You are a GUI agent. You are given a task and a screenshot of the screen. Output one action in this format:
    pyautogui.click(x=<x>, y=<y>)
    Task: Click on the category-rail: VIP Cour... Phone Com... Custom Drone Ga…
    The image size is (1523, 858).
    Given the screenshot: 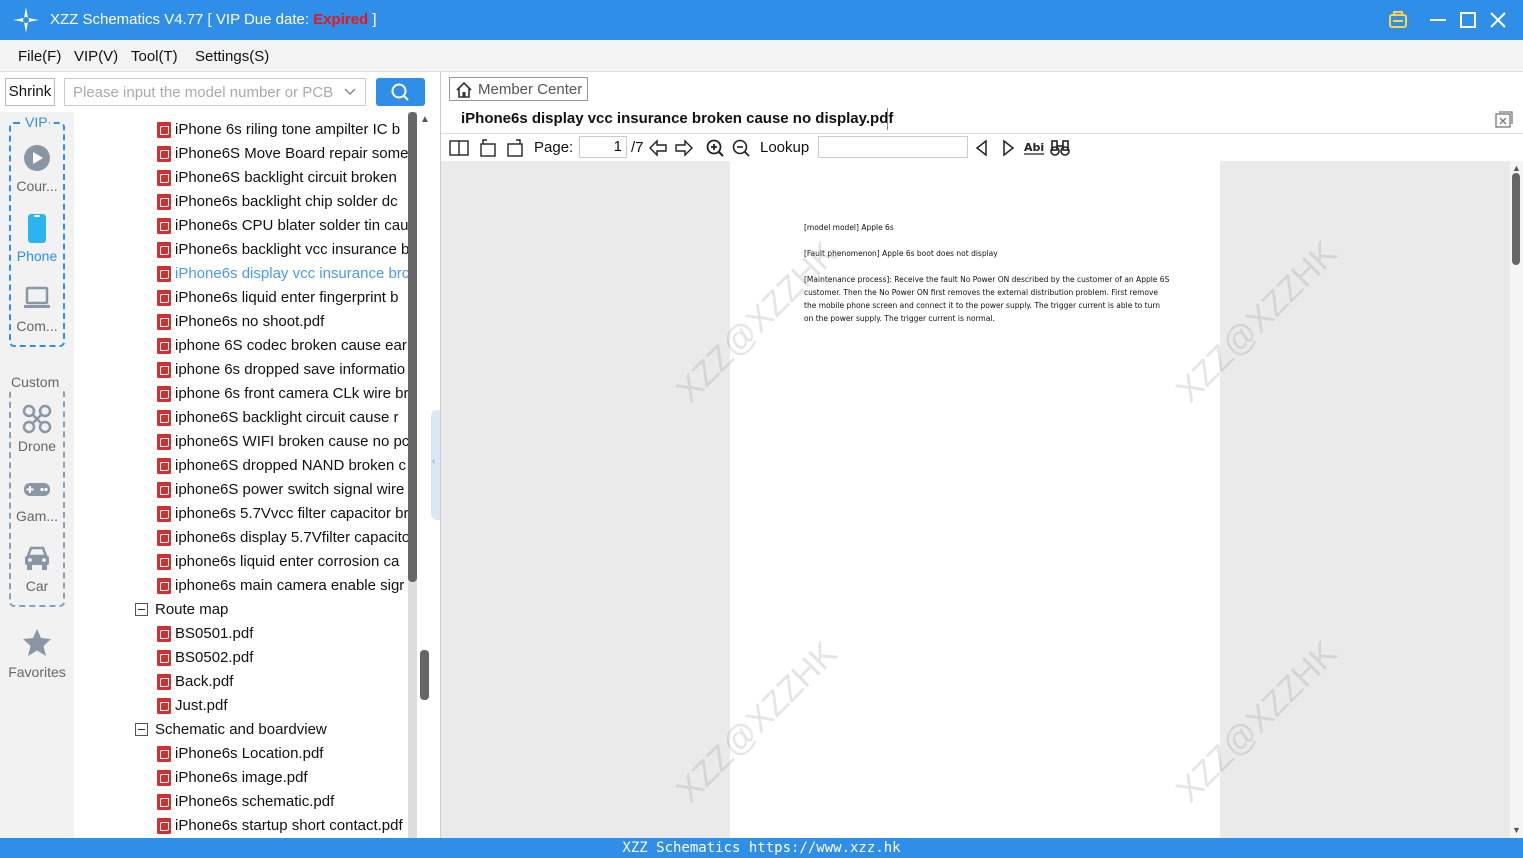 What is the action you would take?
    pyautogui.click(x=37, y=475)
    